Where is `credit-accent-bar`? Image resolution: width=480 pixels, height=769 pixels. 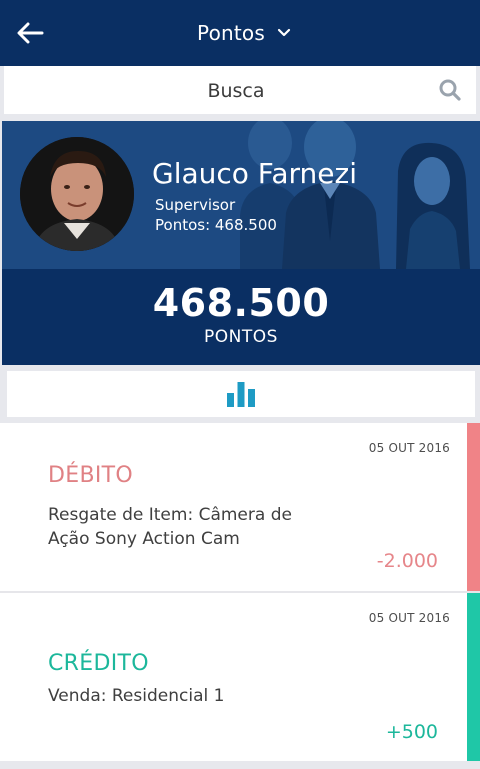 credit-accent-bar is located at coordinates (473, 677).